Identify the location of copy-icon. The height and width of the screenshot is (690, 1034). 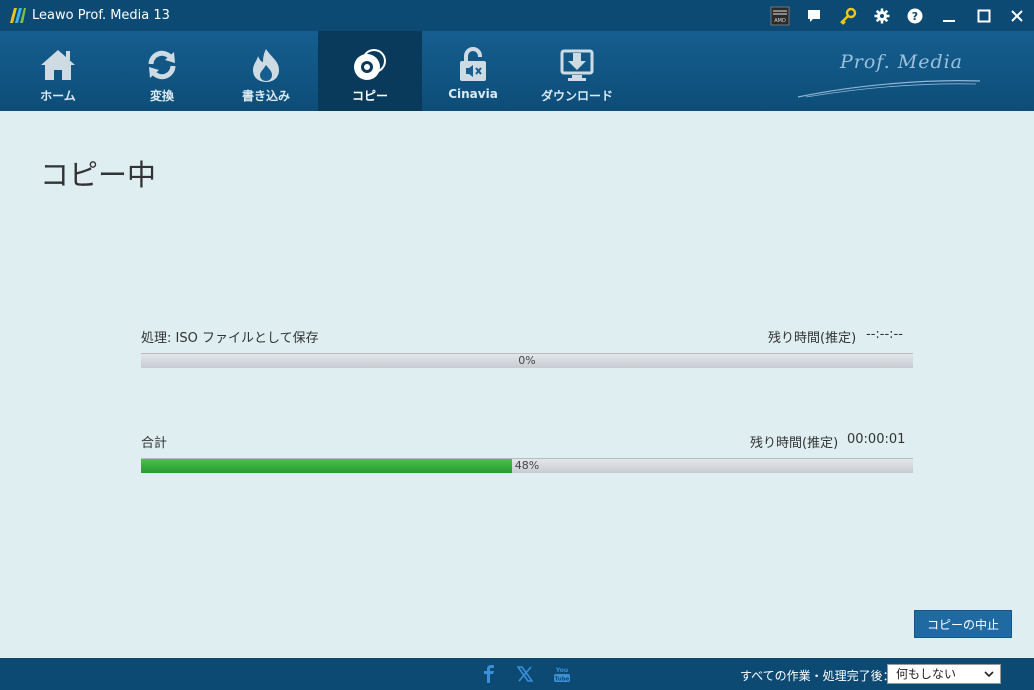
(370, 65).